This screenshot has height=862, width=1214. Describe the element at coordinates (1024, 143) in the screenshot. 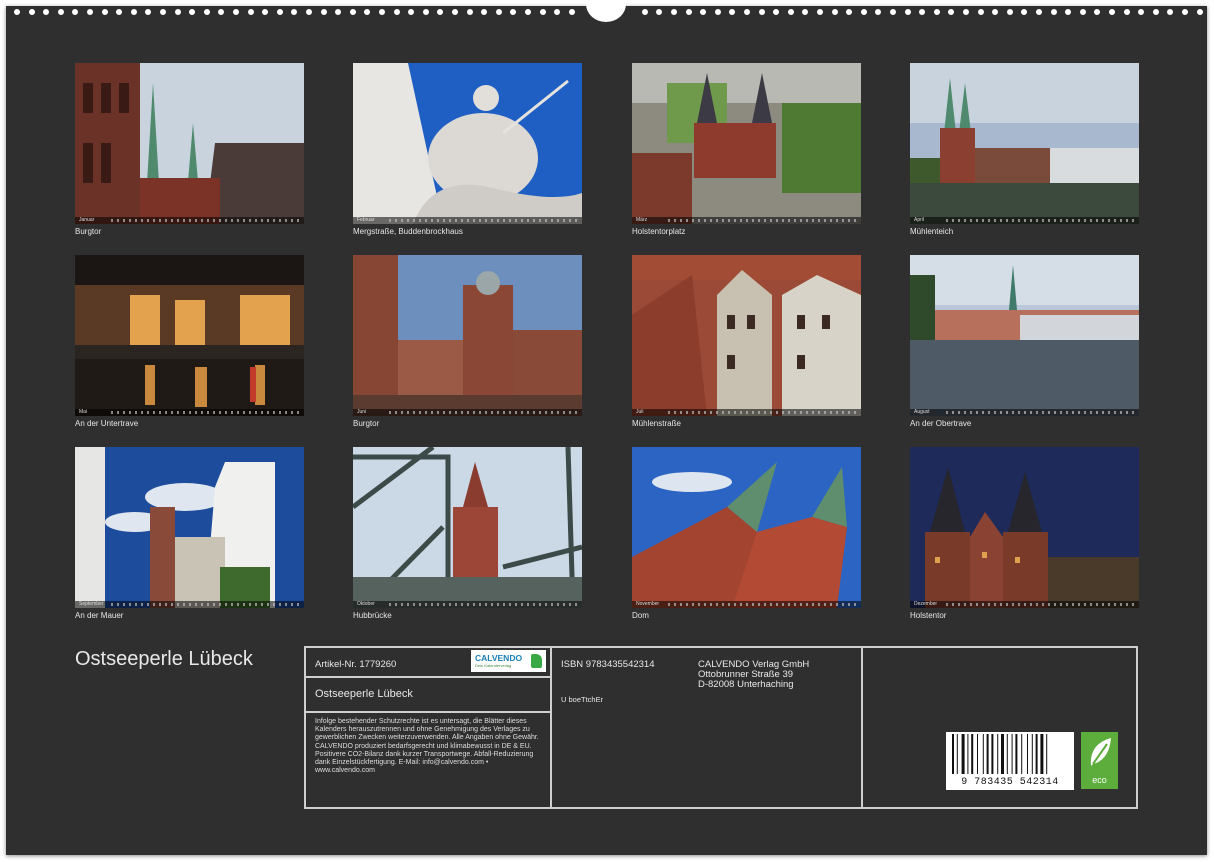

I see `photo-april: April` at that location.